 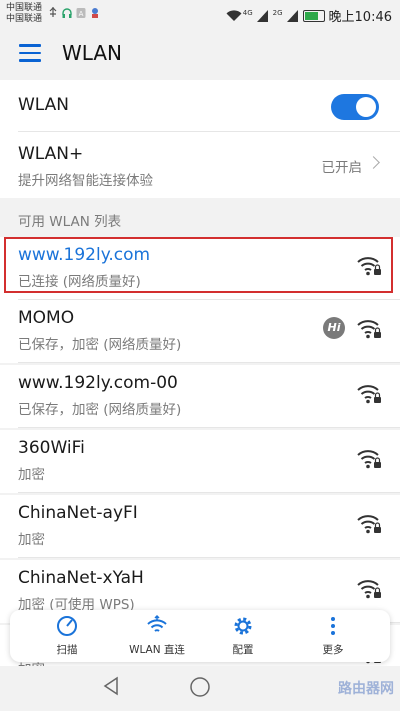 What do you see at coordinates (53, 12) in the screenshot?
I see `usb-icon` at bounding box center [53, 12].